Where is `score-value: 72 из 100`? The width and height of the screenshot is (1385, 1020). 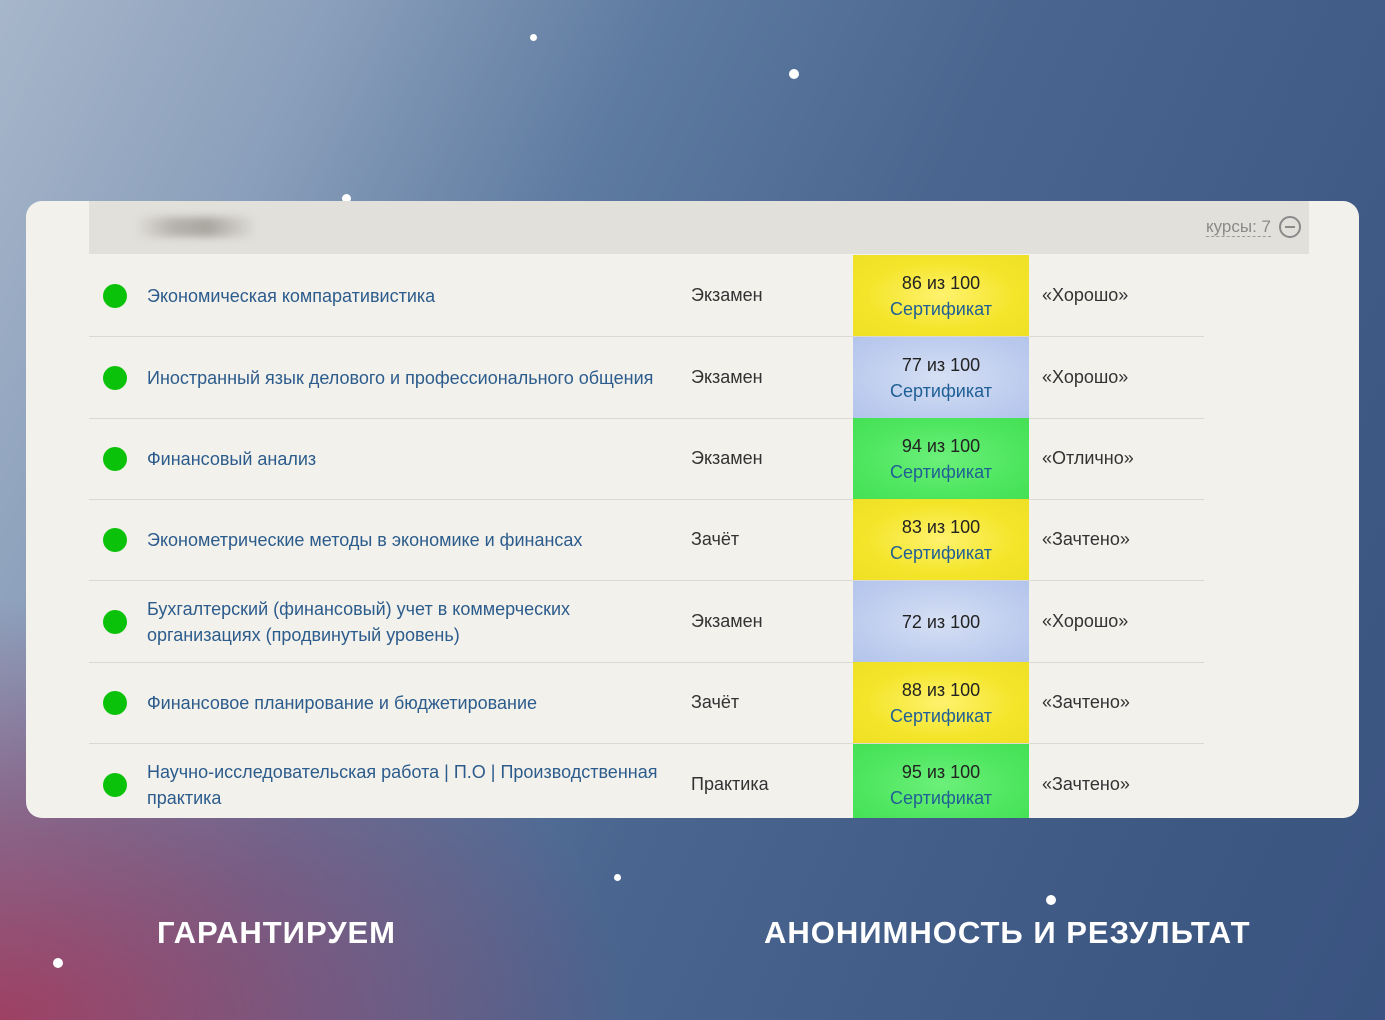
score-value: 72 из 100 is located at coordinates (941, 621).